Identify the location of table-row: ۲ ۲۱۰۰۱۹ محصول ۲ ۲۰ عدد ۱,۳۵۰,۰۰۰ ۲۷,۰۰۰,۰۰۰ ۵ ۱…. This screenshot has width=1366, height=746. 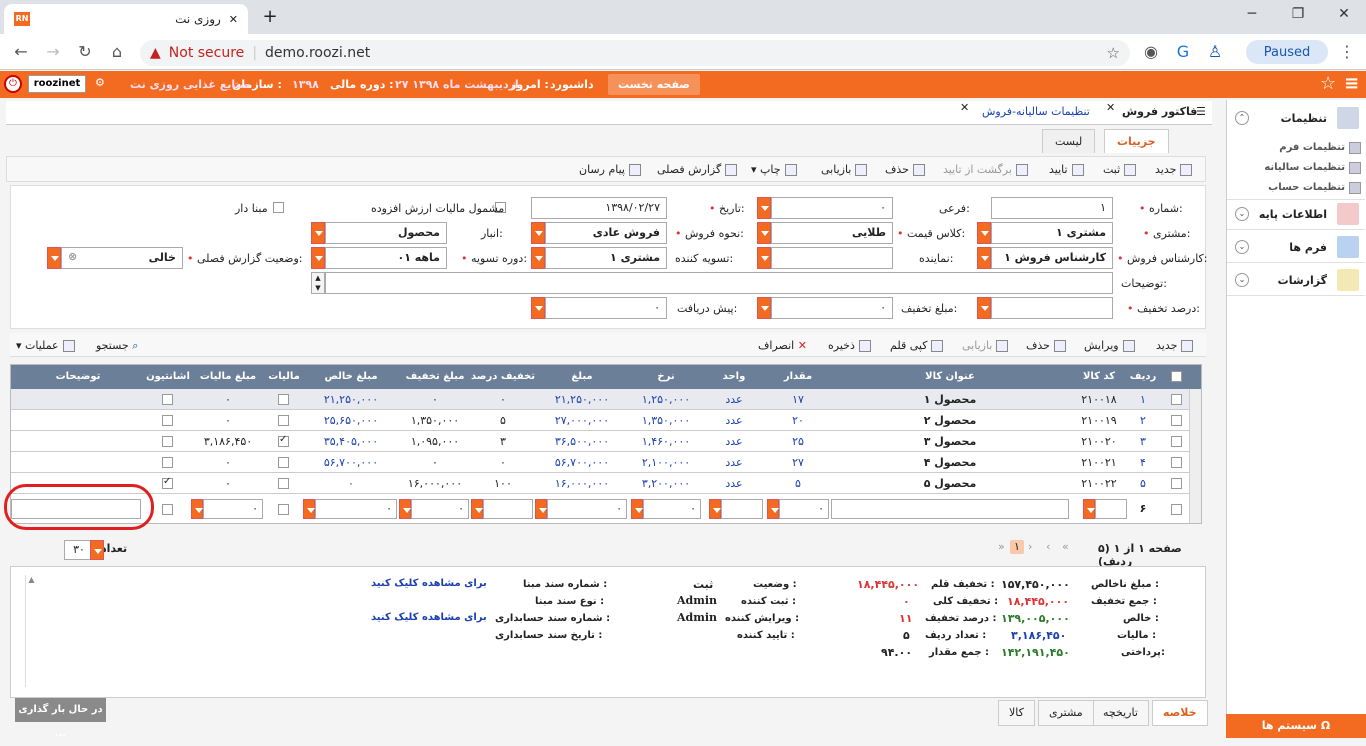
(606, 420).